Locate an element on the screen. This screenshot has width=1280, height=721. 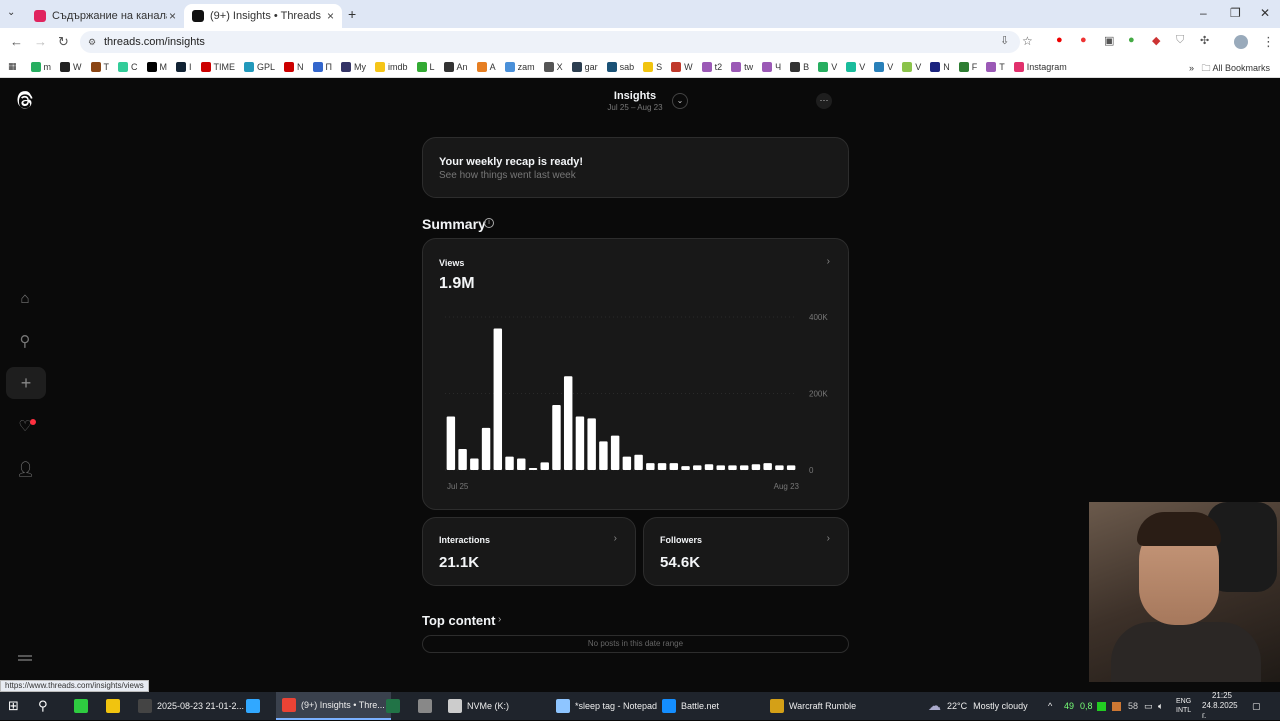
bookmark-item: GPL is located at coordinates (259, 66).